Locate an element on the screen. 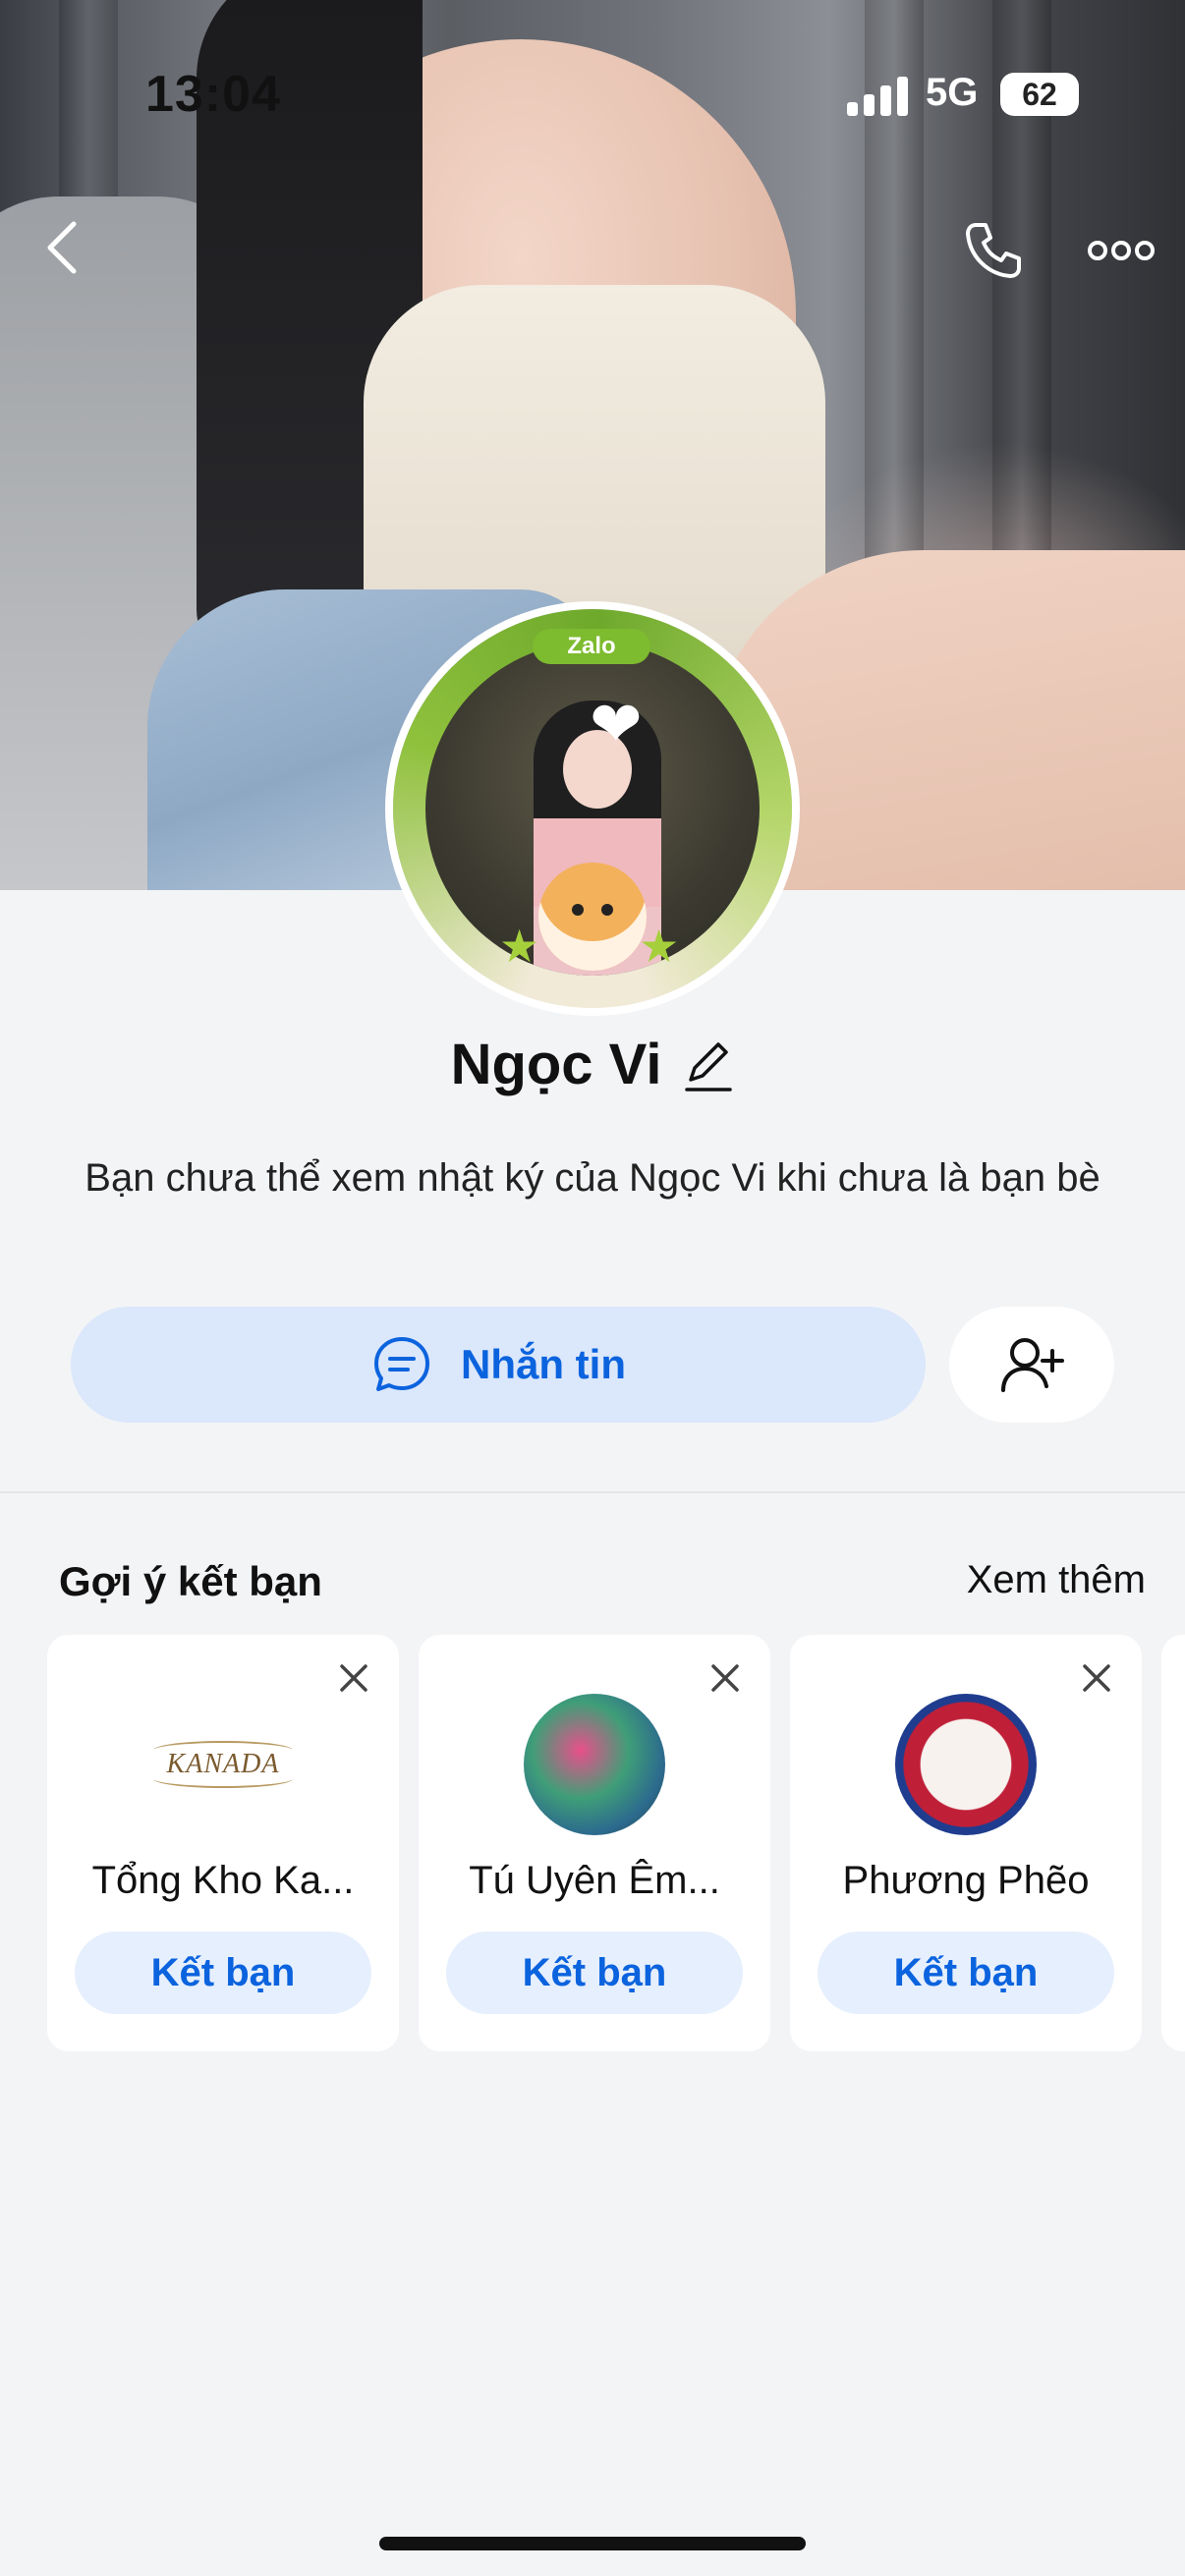 The image size is (1185, 2576). add-friend-button is located at coordinates (1031, 1365).